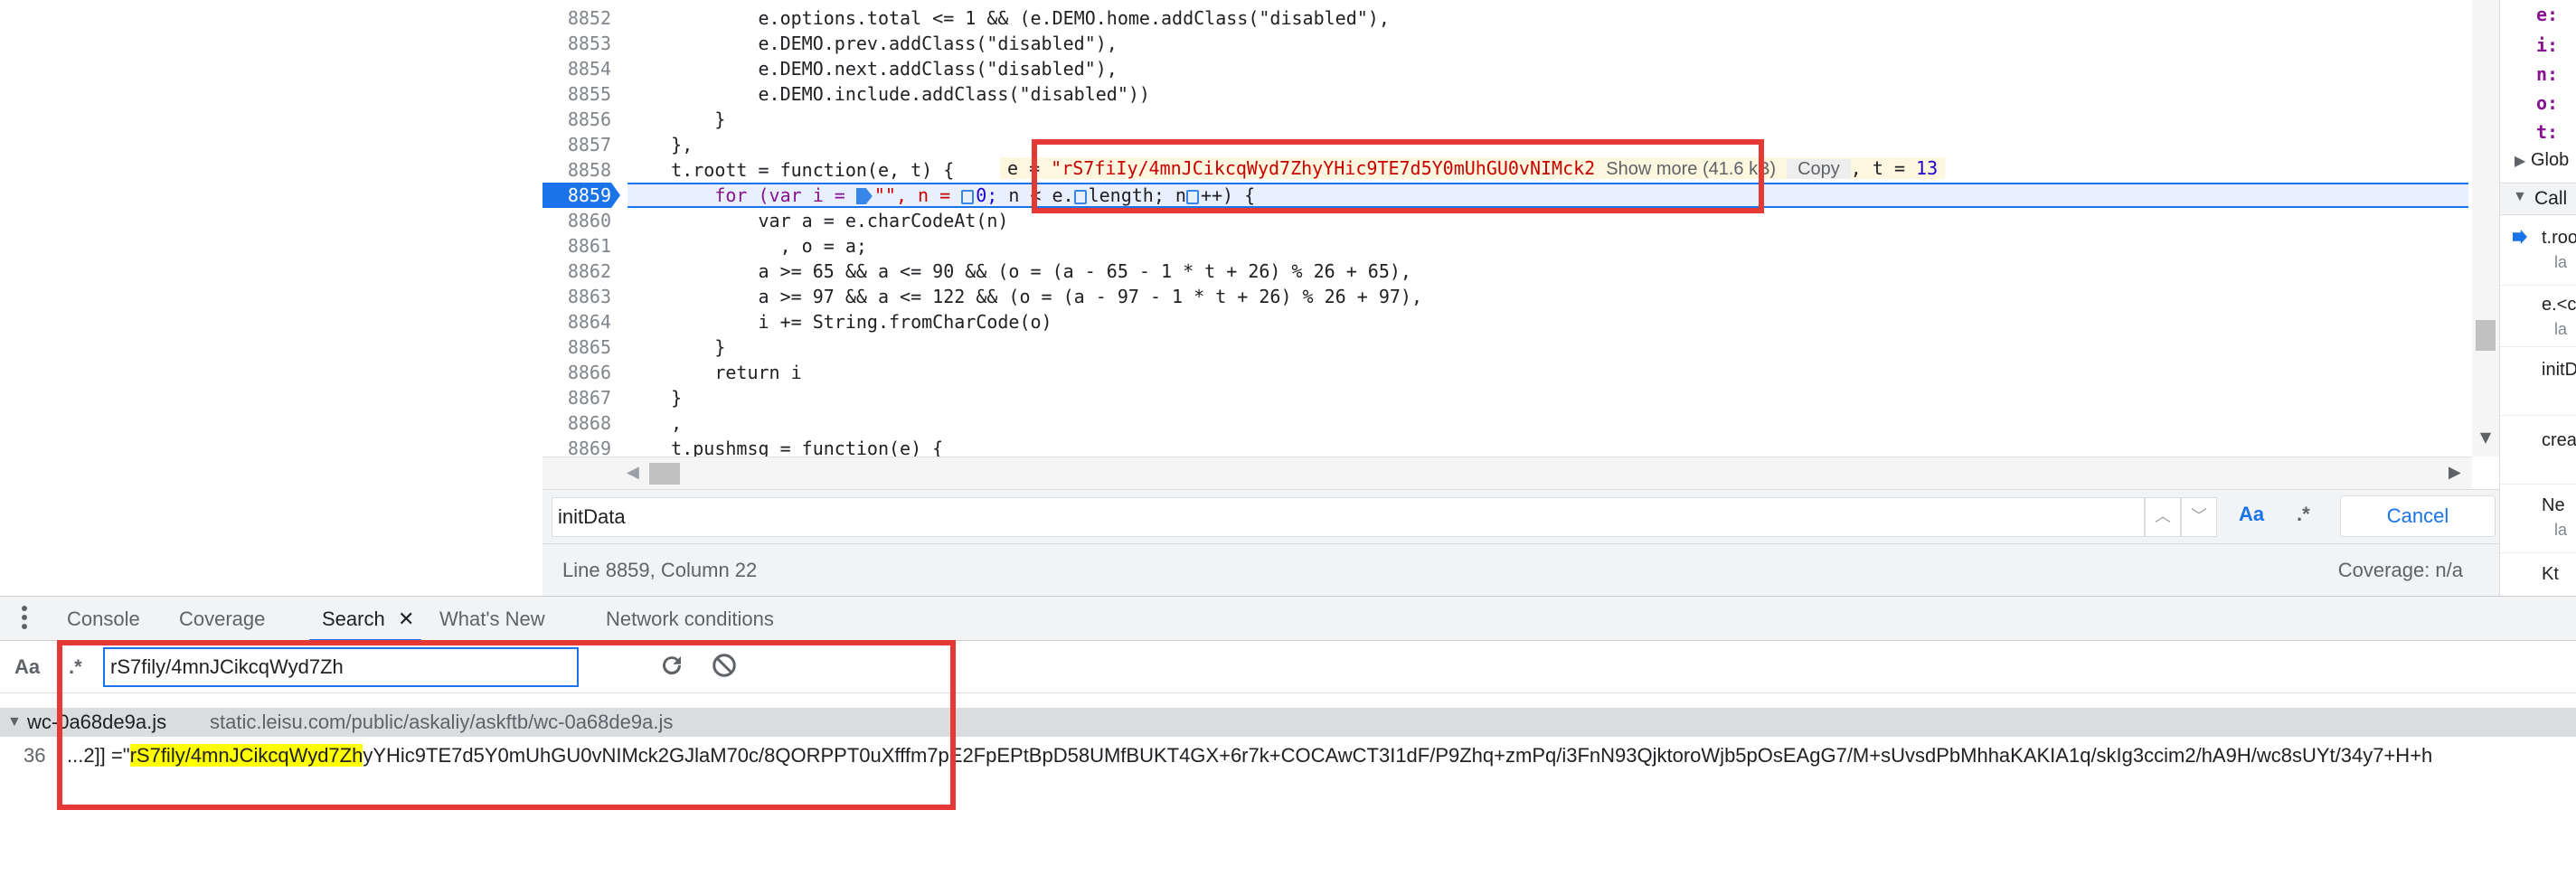 The height and width of the screenshot is (876, 2576). I want to click on call-frame: Ne la, so click(2538, 519).